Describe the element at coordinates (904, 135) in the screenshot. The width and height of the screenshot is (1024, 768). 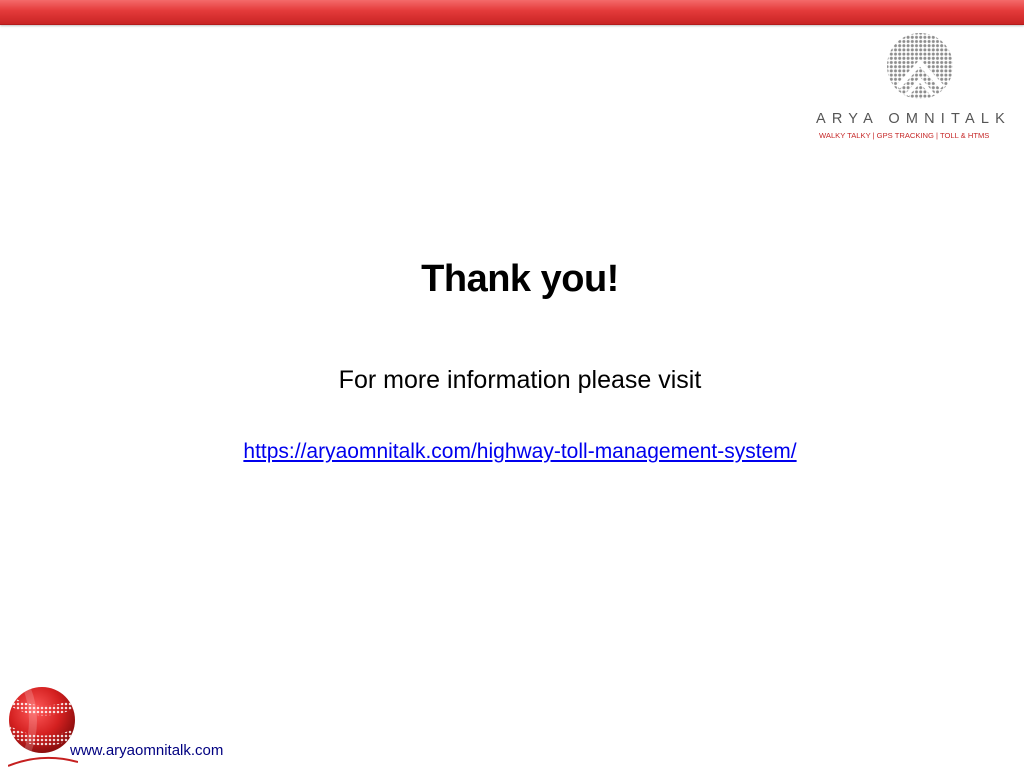
I see `company-tagline: WALKY TALKY | GPS TRACKING | TOLL & HTMS` at that location.